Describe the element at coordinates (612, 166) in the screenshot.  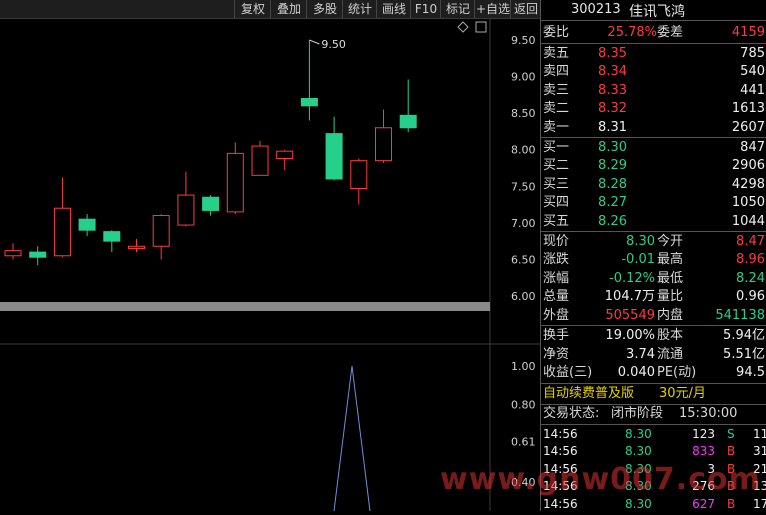
I see `bid-level-price: 8.29` at that location.